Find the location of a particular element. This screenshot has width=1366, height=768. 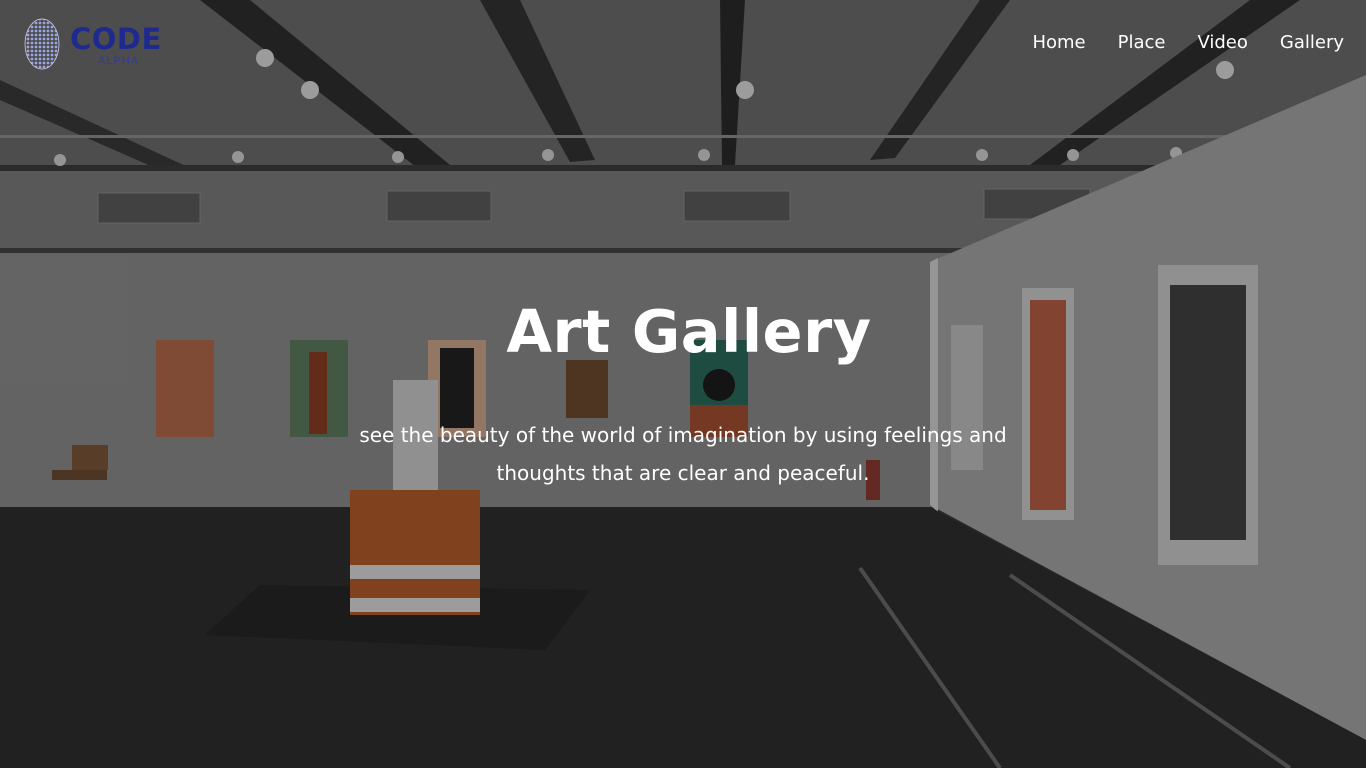

logo-subtitle: ALPHA is located at coordinates (119, 61).